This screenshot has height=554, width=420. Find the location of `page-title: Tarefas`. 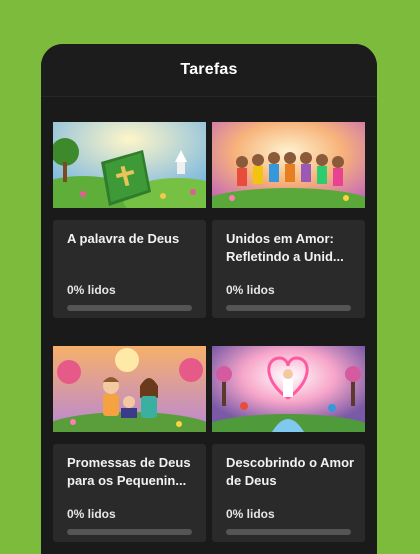

page-title: Tarefas is located at coordinates (209, 70).